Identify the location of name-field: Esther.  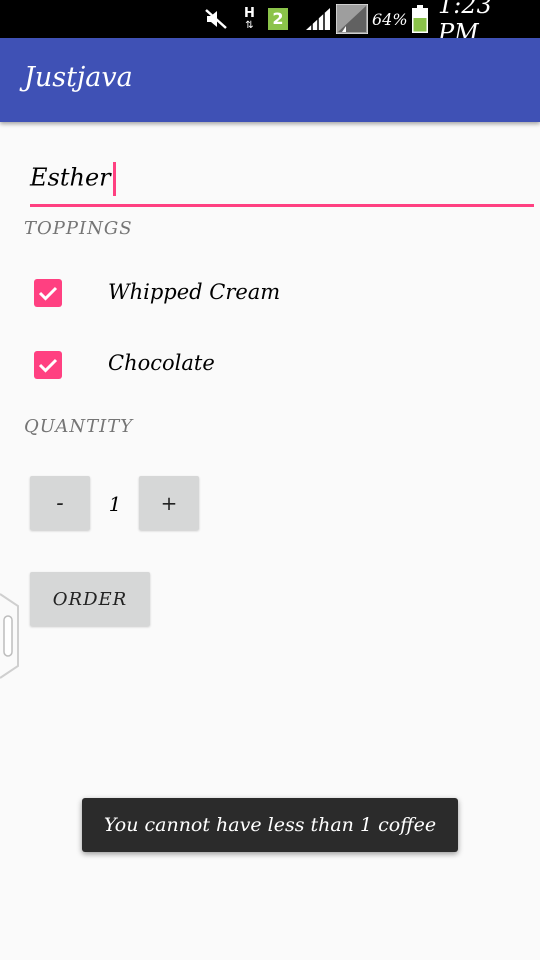
(282, 181).